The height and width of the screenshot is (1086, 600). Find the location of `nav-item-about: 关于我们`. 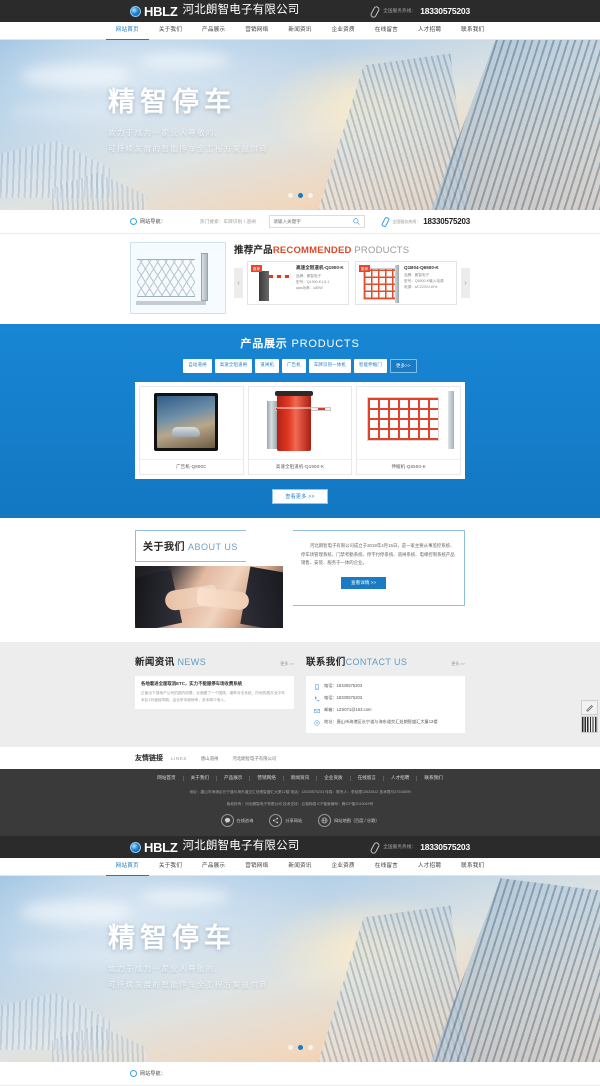

nav-item-about: 关于我们 is located at coordinates (170, 31).